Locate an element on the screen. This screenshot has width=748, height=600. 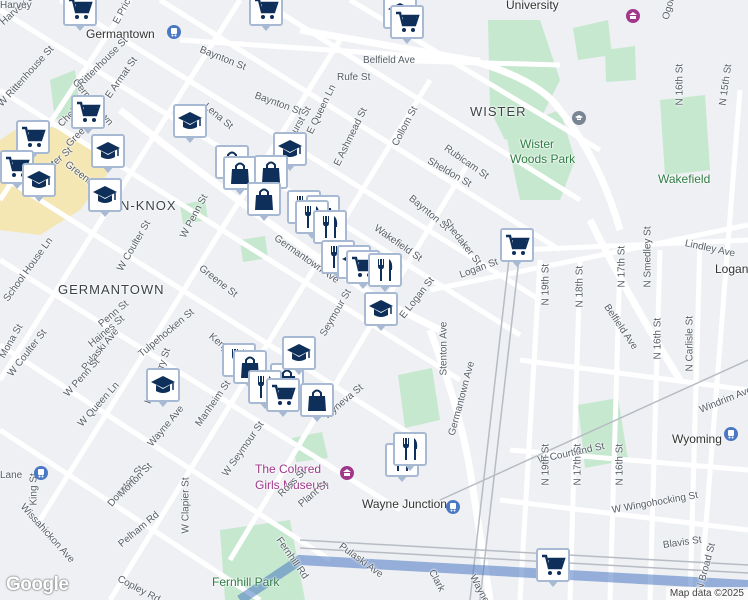
shopping-marker is located at coordinates (264, 201).